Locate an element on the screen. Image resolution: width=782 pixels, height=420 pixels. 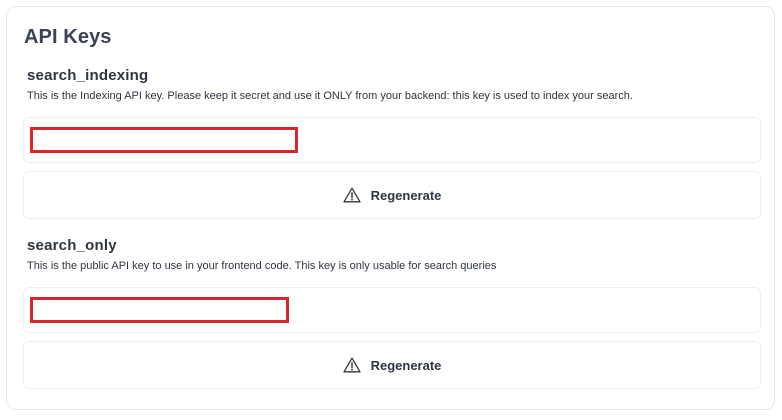
key-name: search_indexing is located at coordinates (88, 75).